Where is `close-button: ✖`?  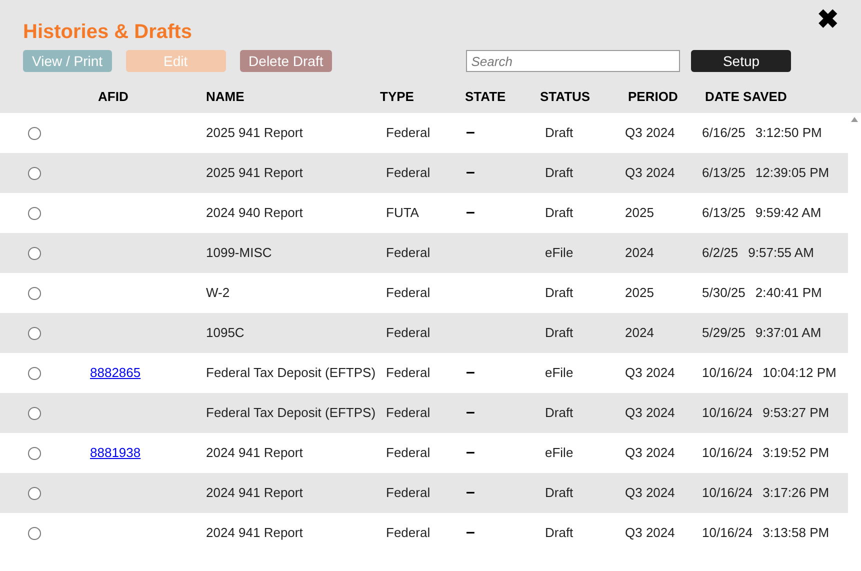
close-button: ✖ is located at coordinates (828, 19).